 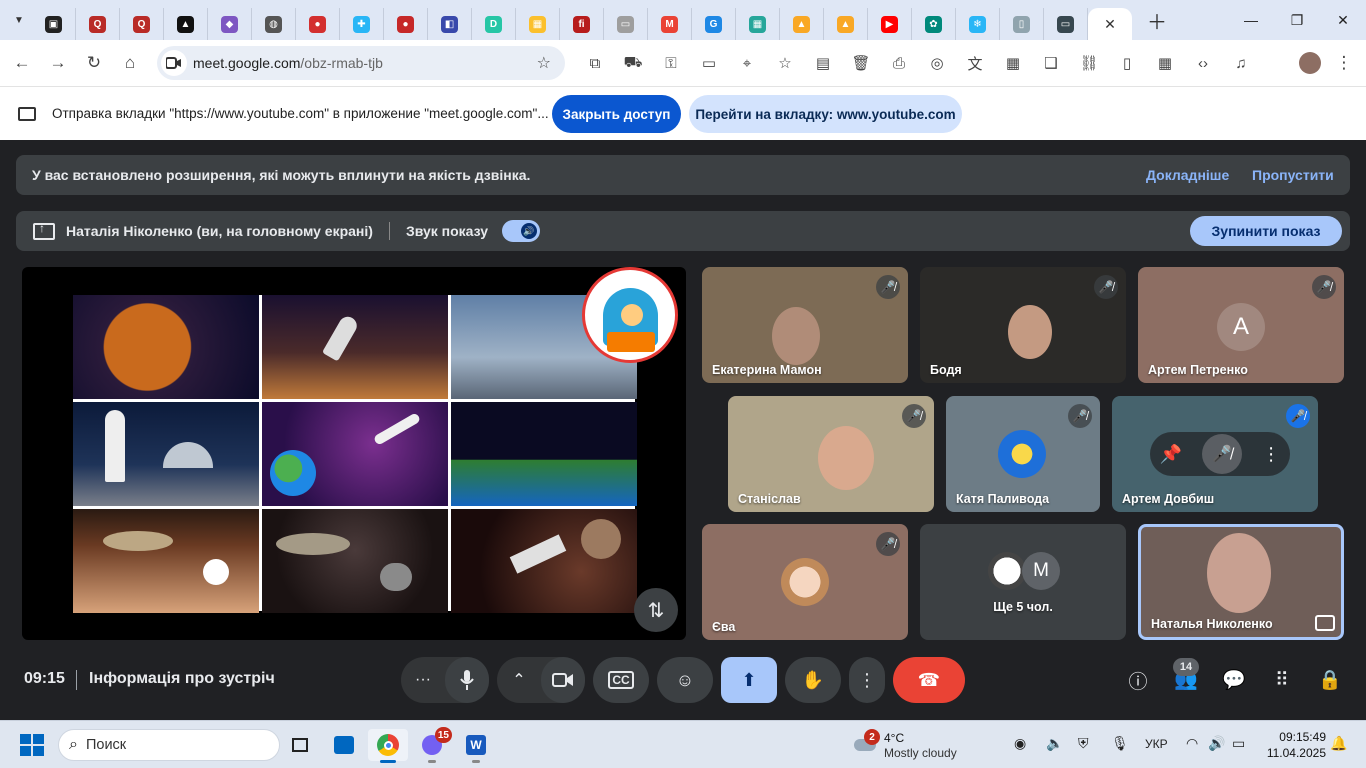 I want to click on trash-extension-button: 🗑, so click(x=861, y=63).